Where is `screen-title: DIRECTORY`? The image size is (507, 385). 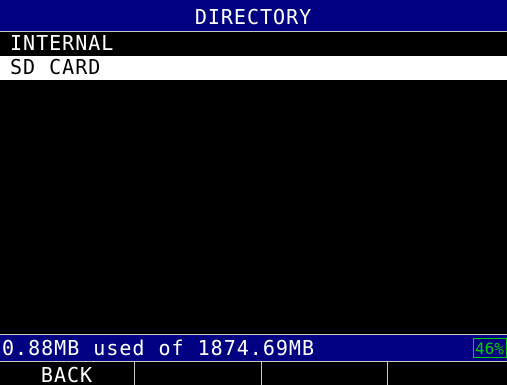 screen-title: DIRECTORY is located at coordinates (253, 17).